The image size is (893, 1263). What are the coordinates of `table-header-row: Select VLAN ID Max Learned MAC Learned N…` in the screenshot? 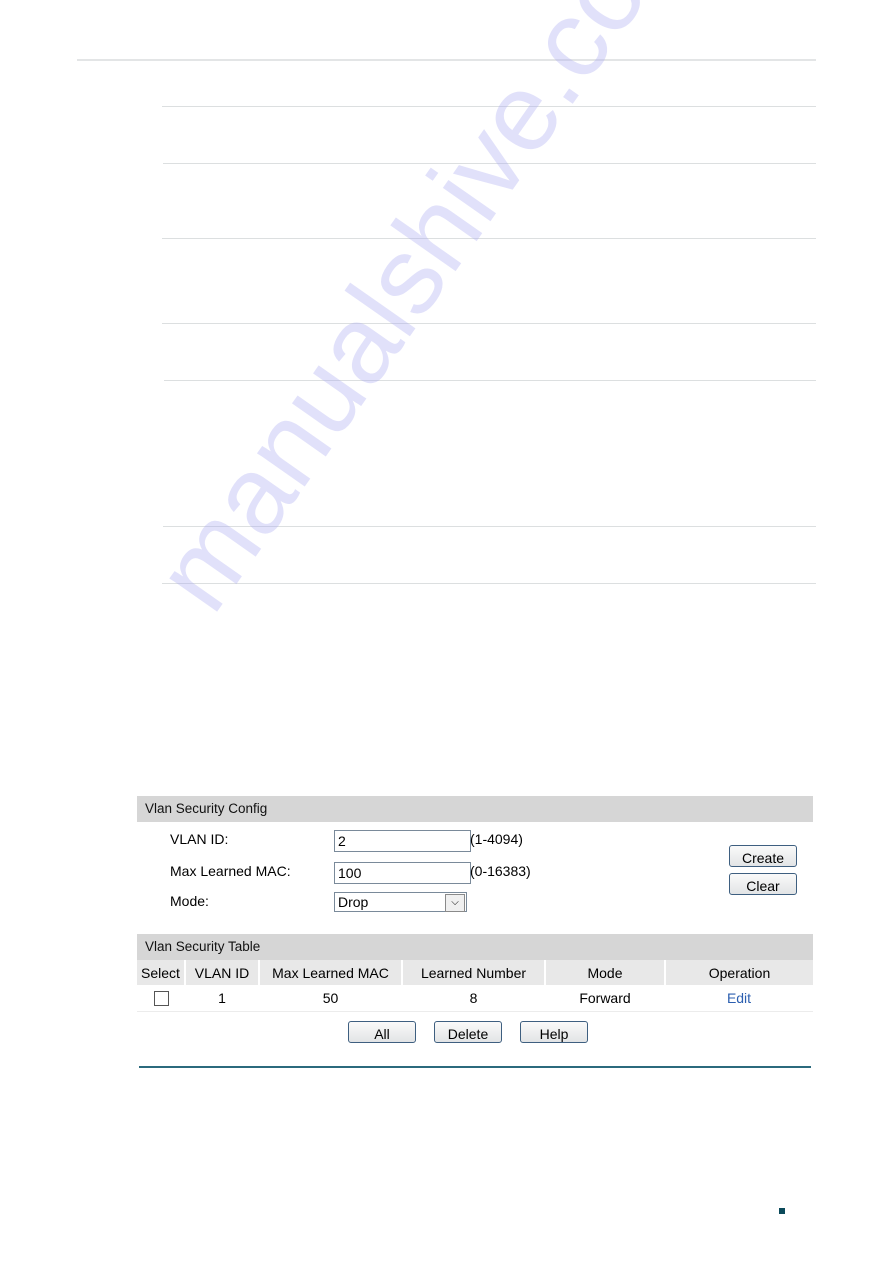 It's located at (475, 972).